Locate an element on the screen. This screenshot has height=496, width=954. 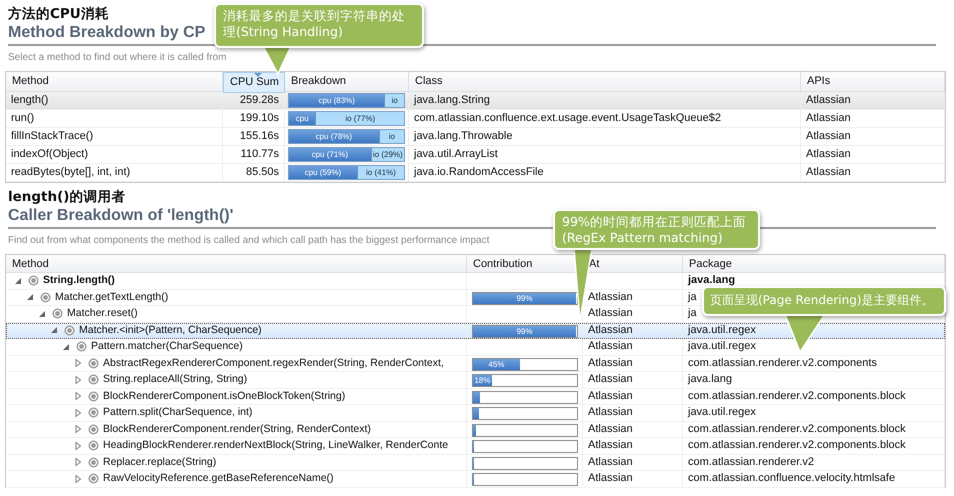
table-row: readBytes(byte[], int, int) 85.50s cpu (59%) io (41%) java.io.RandomAccessFile Atlassian is located at coordinates (475, 173).